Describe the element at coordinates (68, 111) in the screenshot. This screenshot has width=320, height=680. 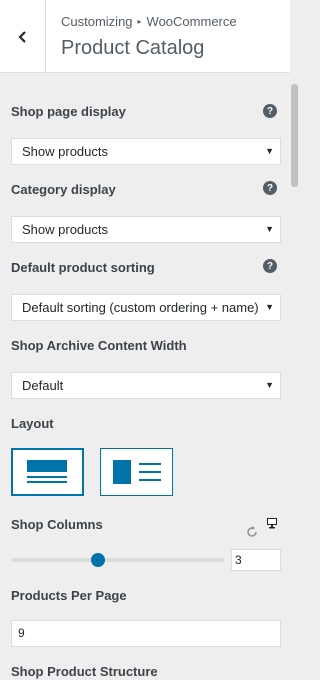
I see `shop-page-display-label: Shop page display` at that location.